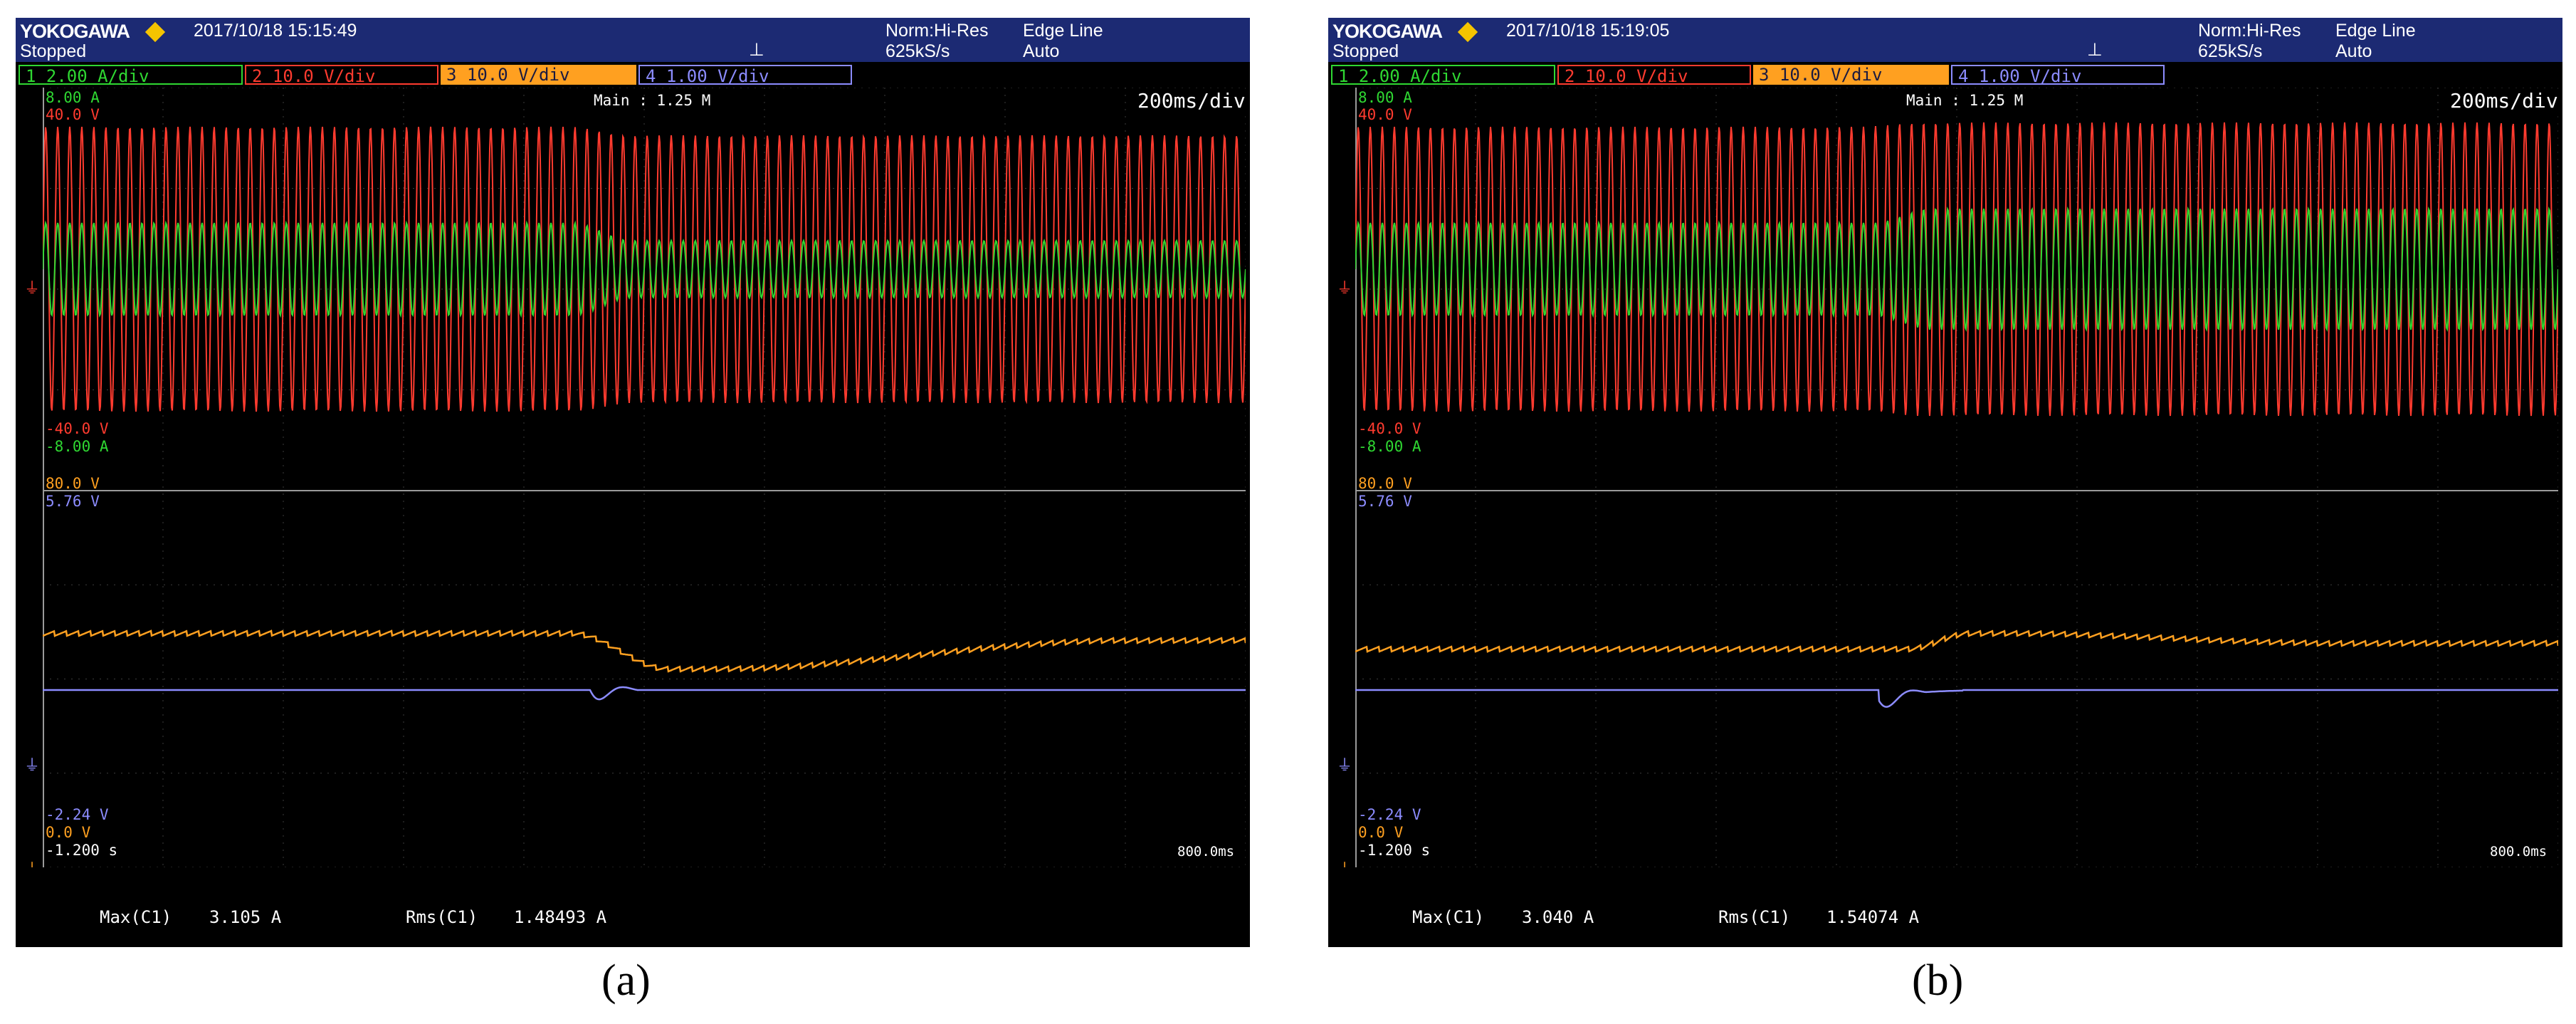  What do you see at coordinates (633, 907) in the screenshot?
I see `measurement-bar: Max(C1) 3.105 A Rms(C1) 1.48493 A` at bounding box center [633, 907].